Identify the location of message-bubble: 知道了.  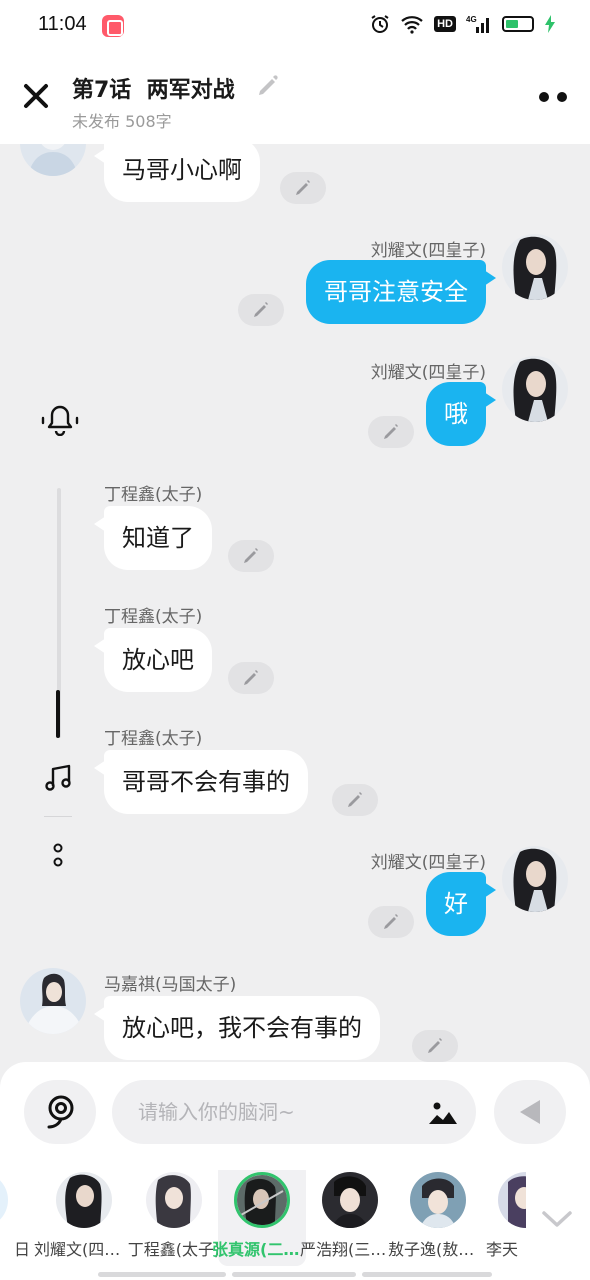
(153, 538).